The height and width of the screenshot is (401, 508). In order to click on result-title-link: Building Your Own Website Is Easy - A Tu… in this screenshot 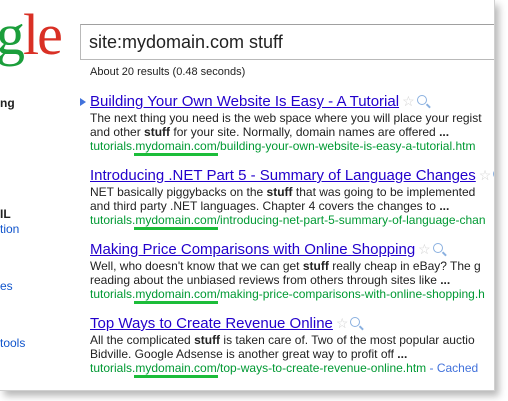, I will do `click(244, 101)`.